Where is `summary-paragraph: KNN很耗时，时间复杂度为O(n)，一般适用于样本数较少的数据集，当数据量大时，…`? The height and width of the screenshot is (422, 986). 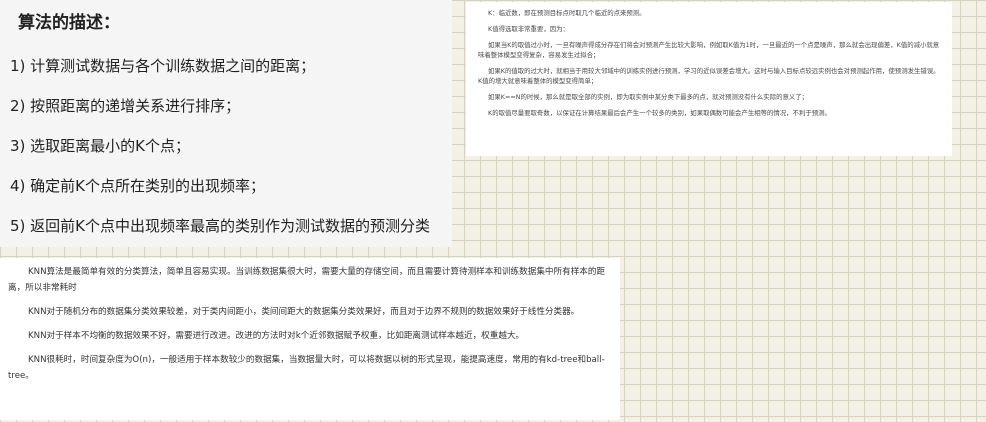
summary-paragraph: KNN很耗时，时间复杂度为O(n)，一般适用于样本数较少的数据集，当数据量大时，… is located at coordinates (306, 368).